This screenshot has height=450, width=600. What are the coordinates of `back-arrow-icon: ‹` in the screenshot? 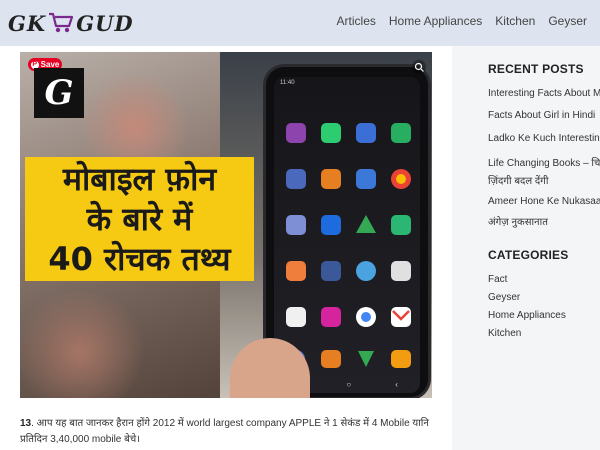 It's located at (396, 384).